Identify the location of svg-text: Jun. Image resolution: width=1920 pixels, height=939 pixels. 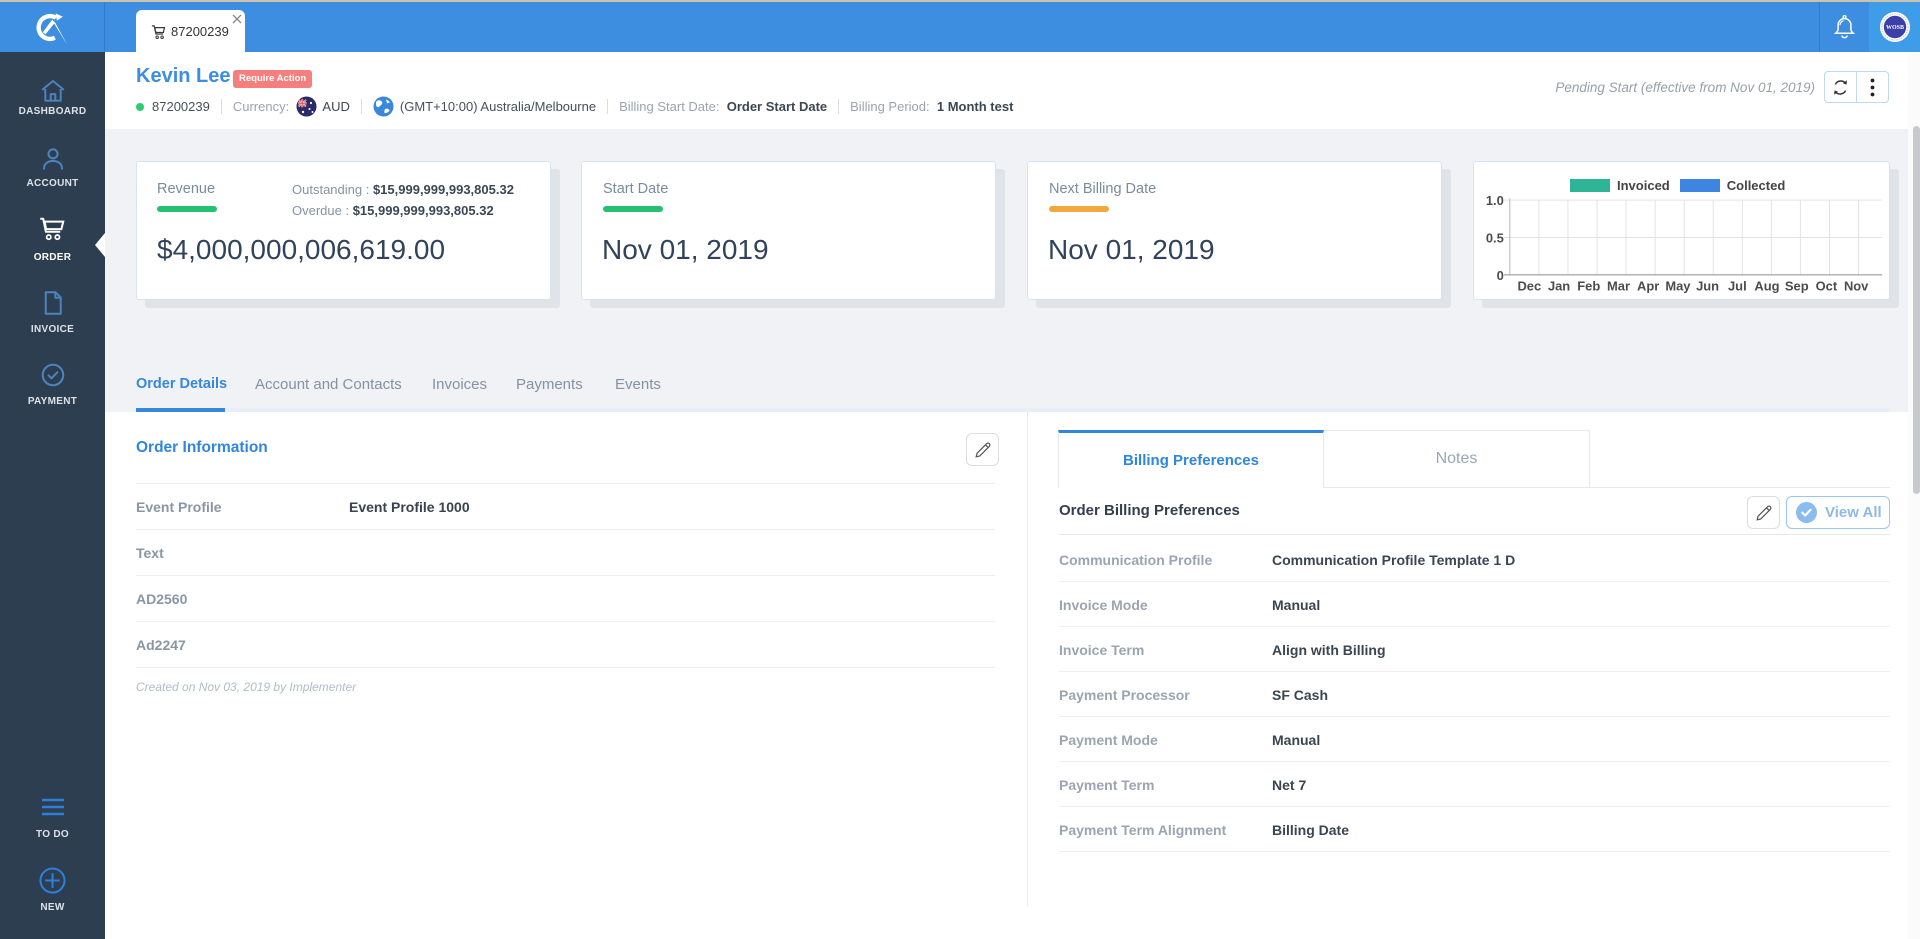
(1707, 286).